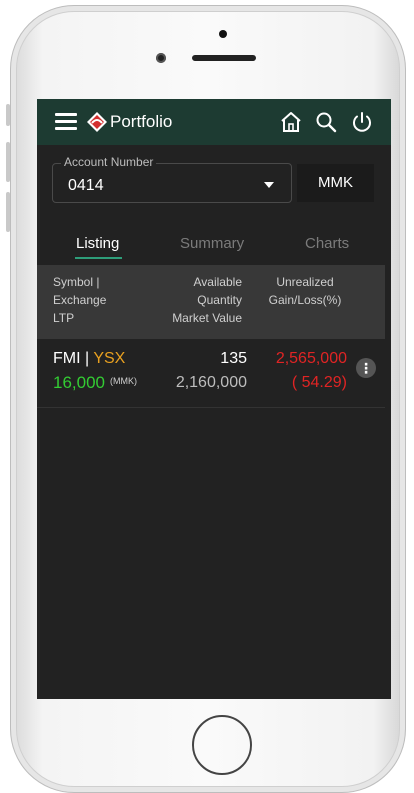 The height and width of the screenshot is (793, 414). Describe the element at coordinates (80, 300) in the screenshot. I see `header-exchange: Exchange` at that location.